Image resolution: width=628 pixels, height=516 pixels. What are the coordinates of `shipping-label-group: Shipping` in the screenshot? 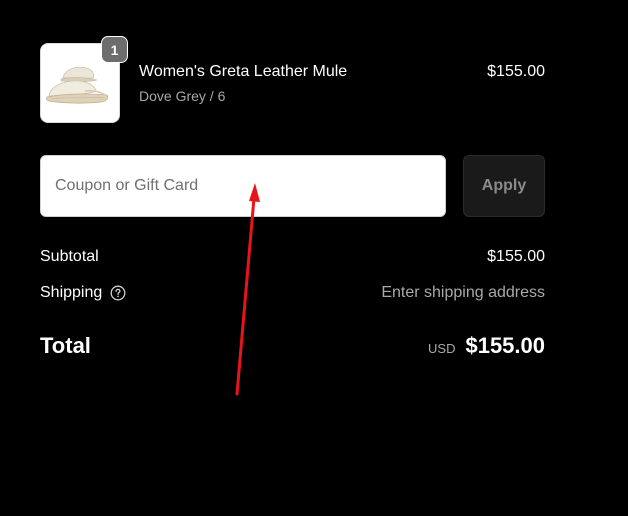 It's located at (83, 293).